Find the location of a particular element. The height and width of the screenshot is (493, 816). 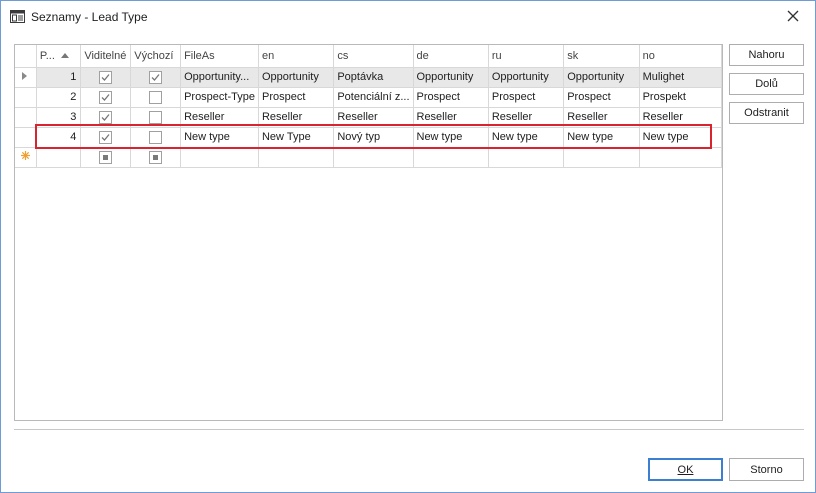

title-bar: Seznamy - Lead Type is located at coordinates (408, 16).